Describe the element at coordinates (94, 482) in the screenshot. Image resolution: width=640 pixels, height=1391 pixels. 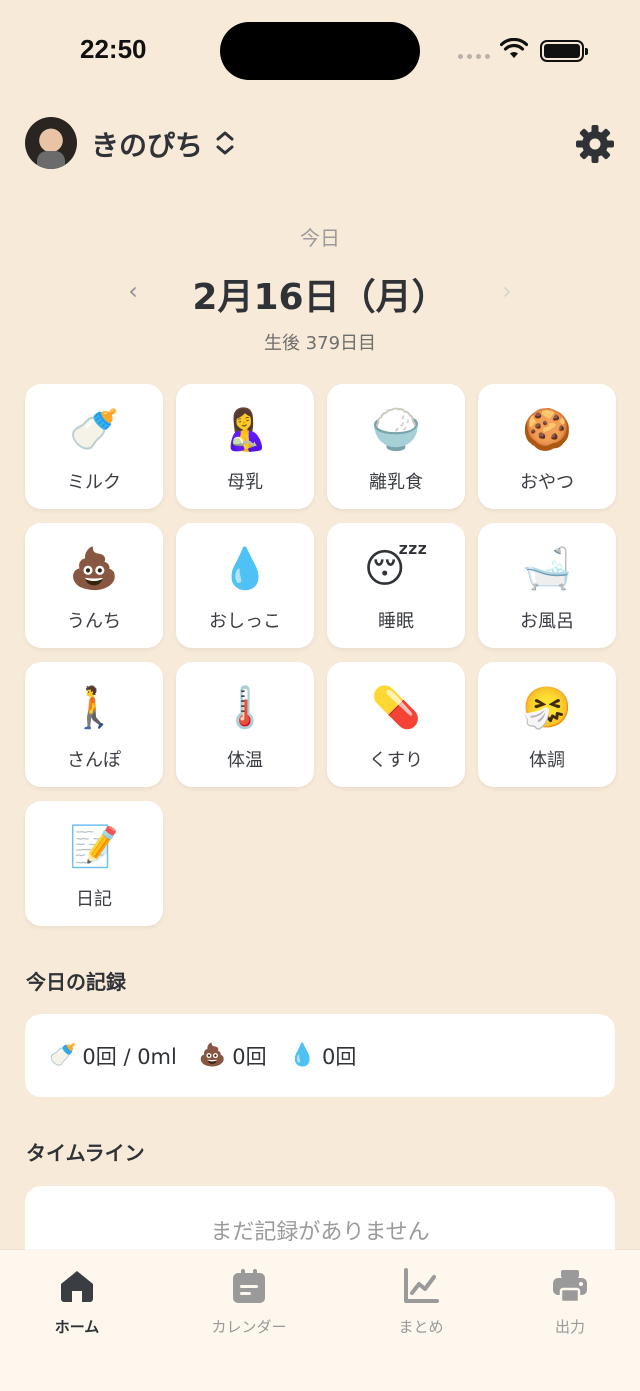
I see `activity-label: ミルク` at that location.